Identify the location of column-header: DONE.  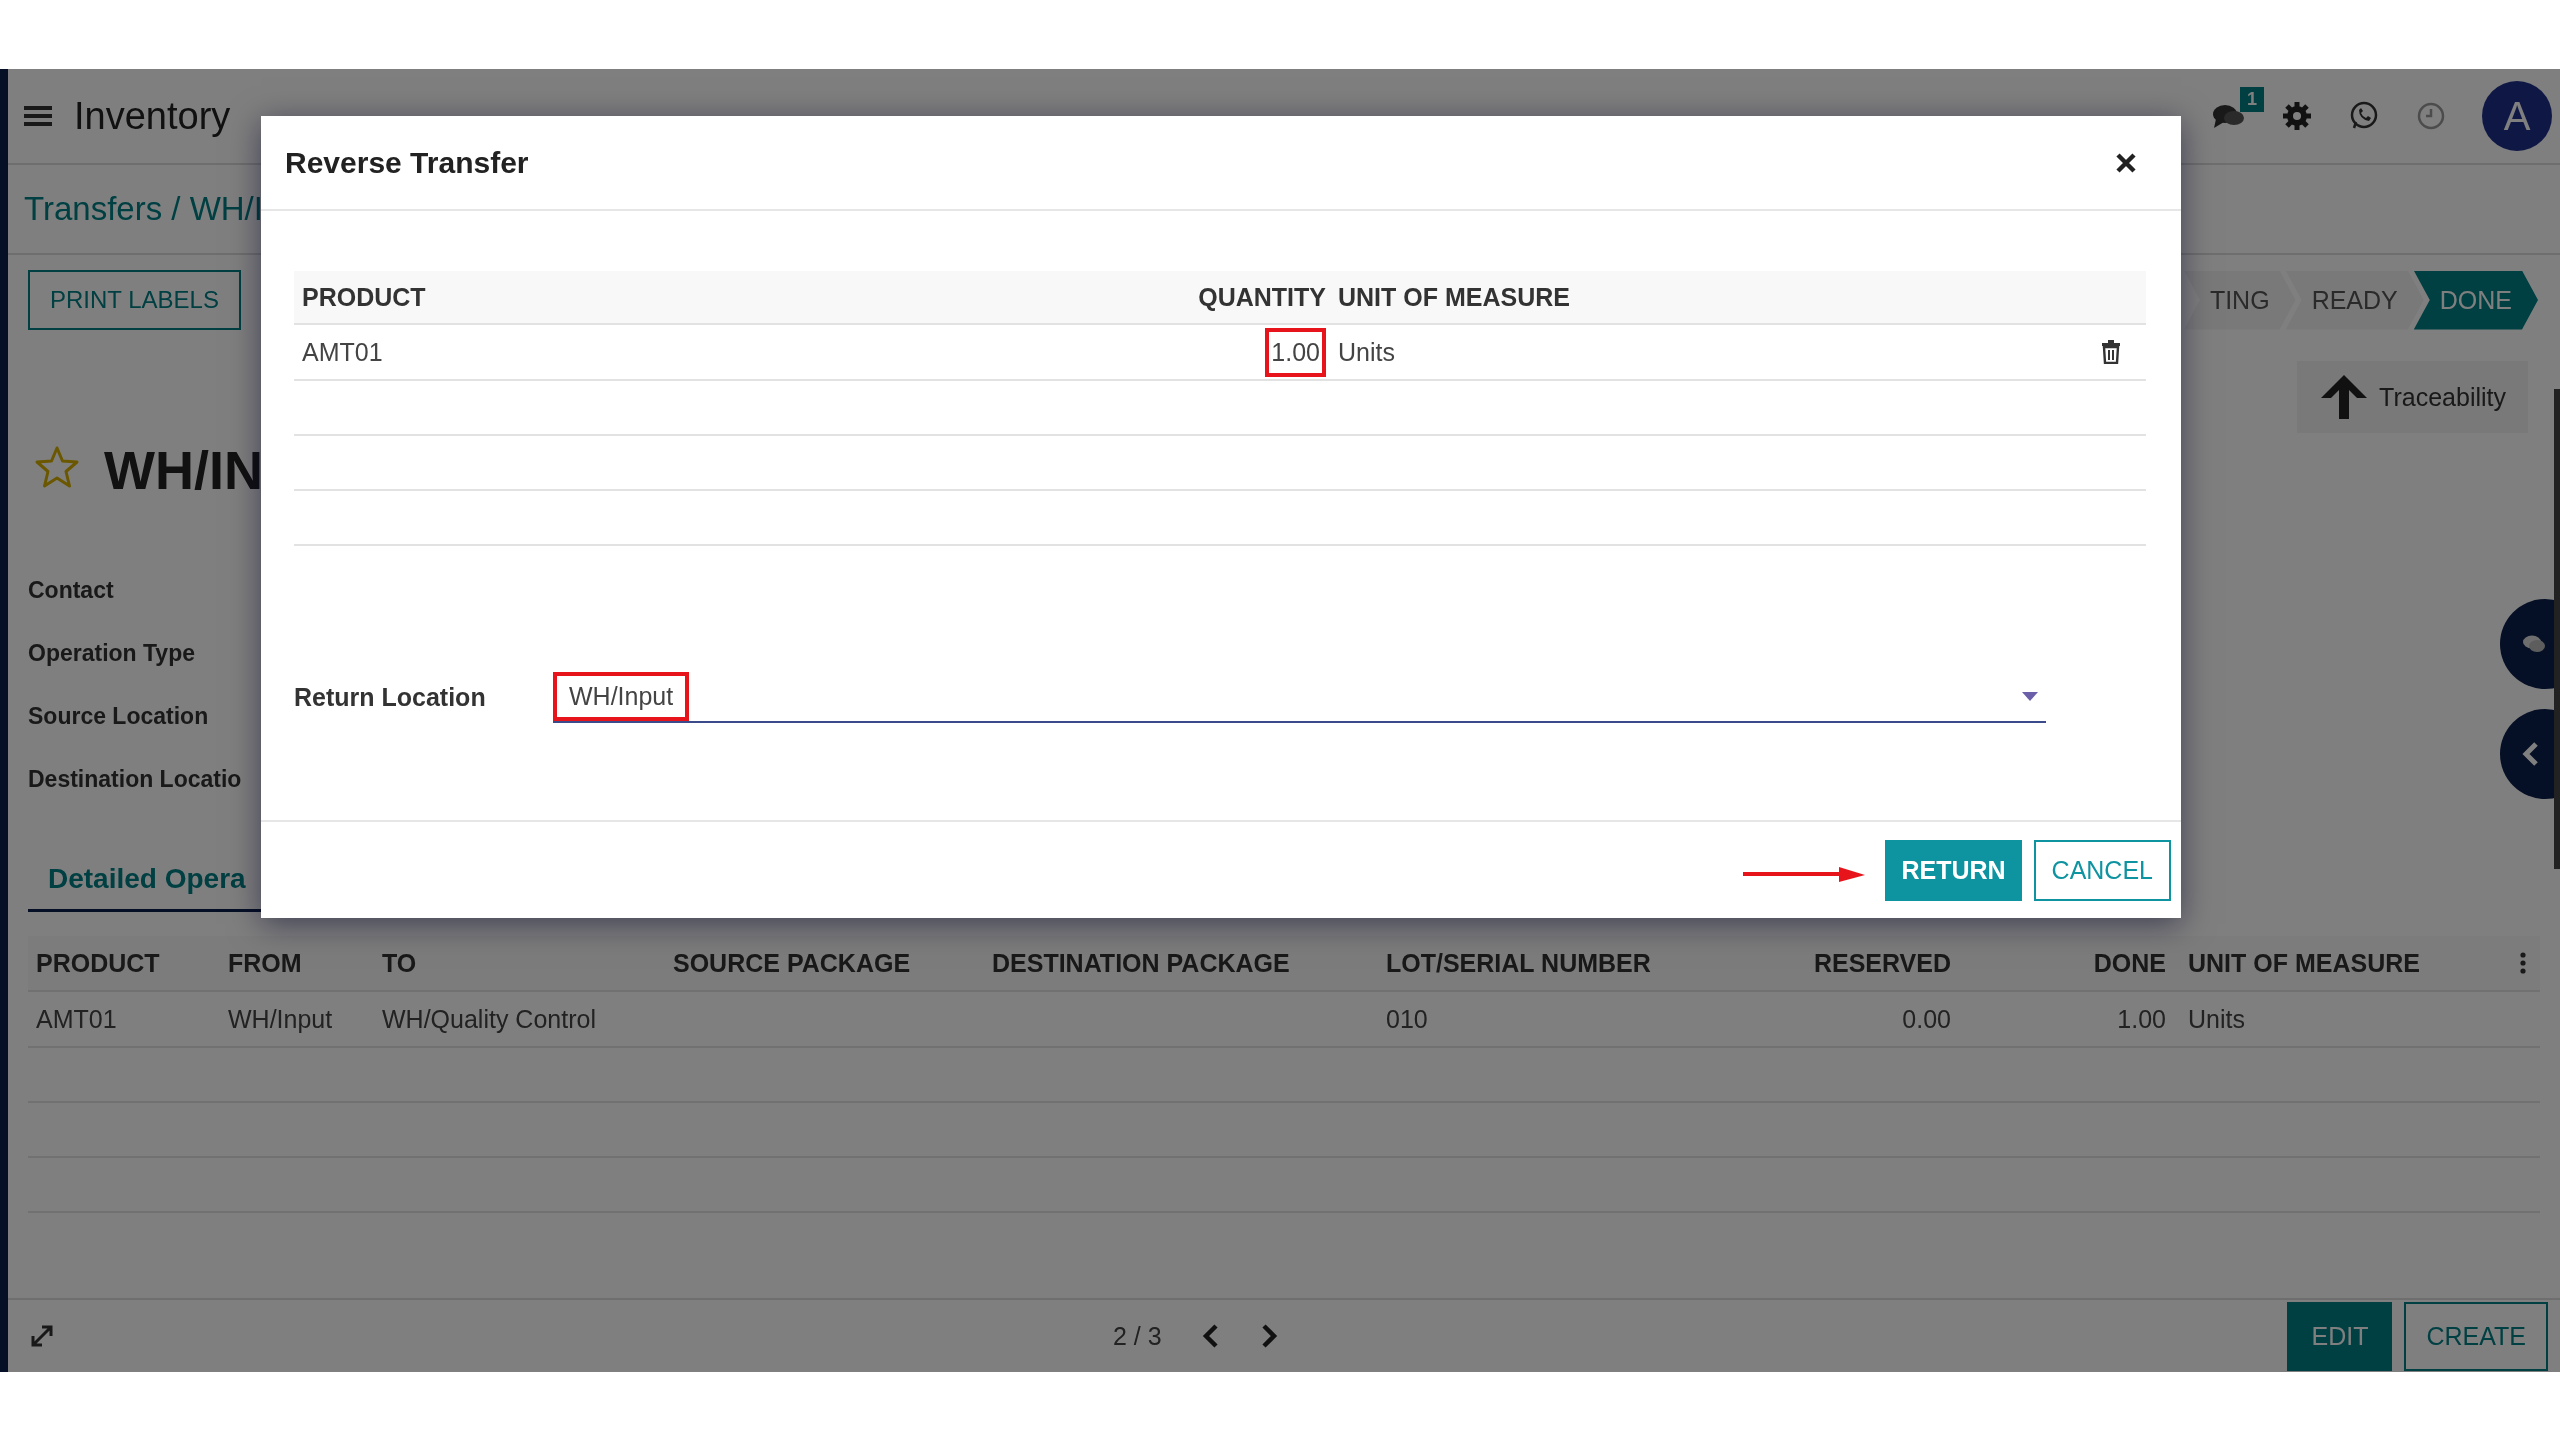
(2072, 963).